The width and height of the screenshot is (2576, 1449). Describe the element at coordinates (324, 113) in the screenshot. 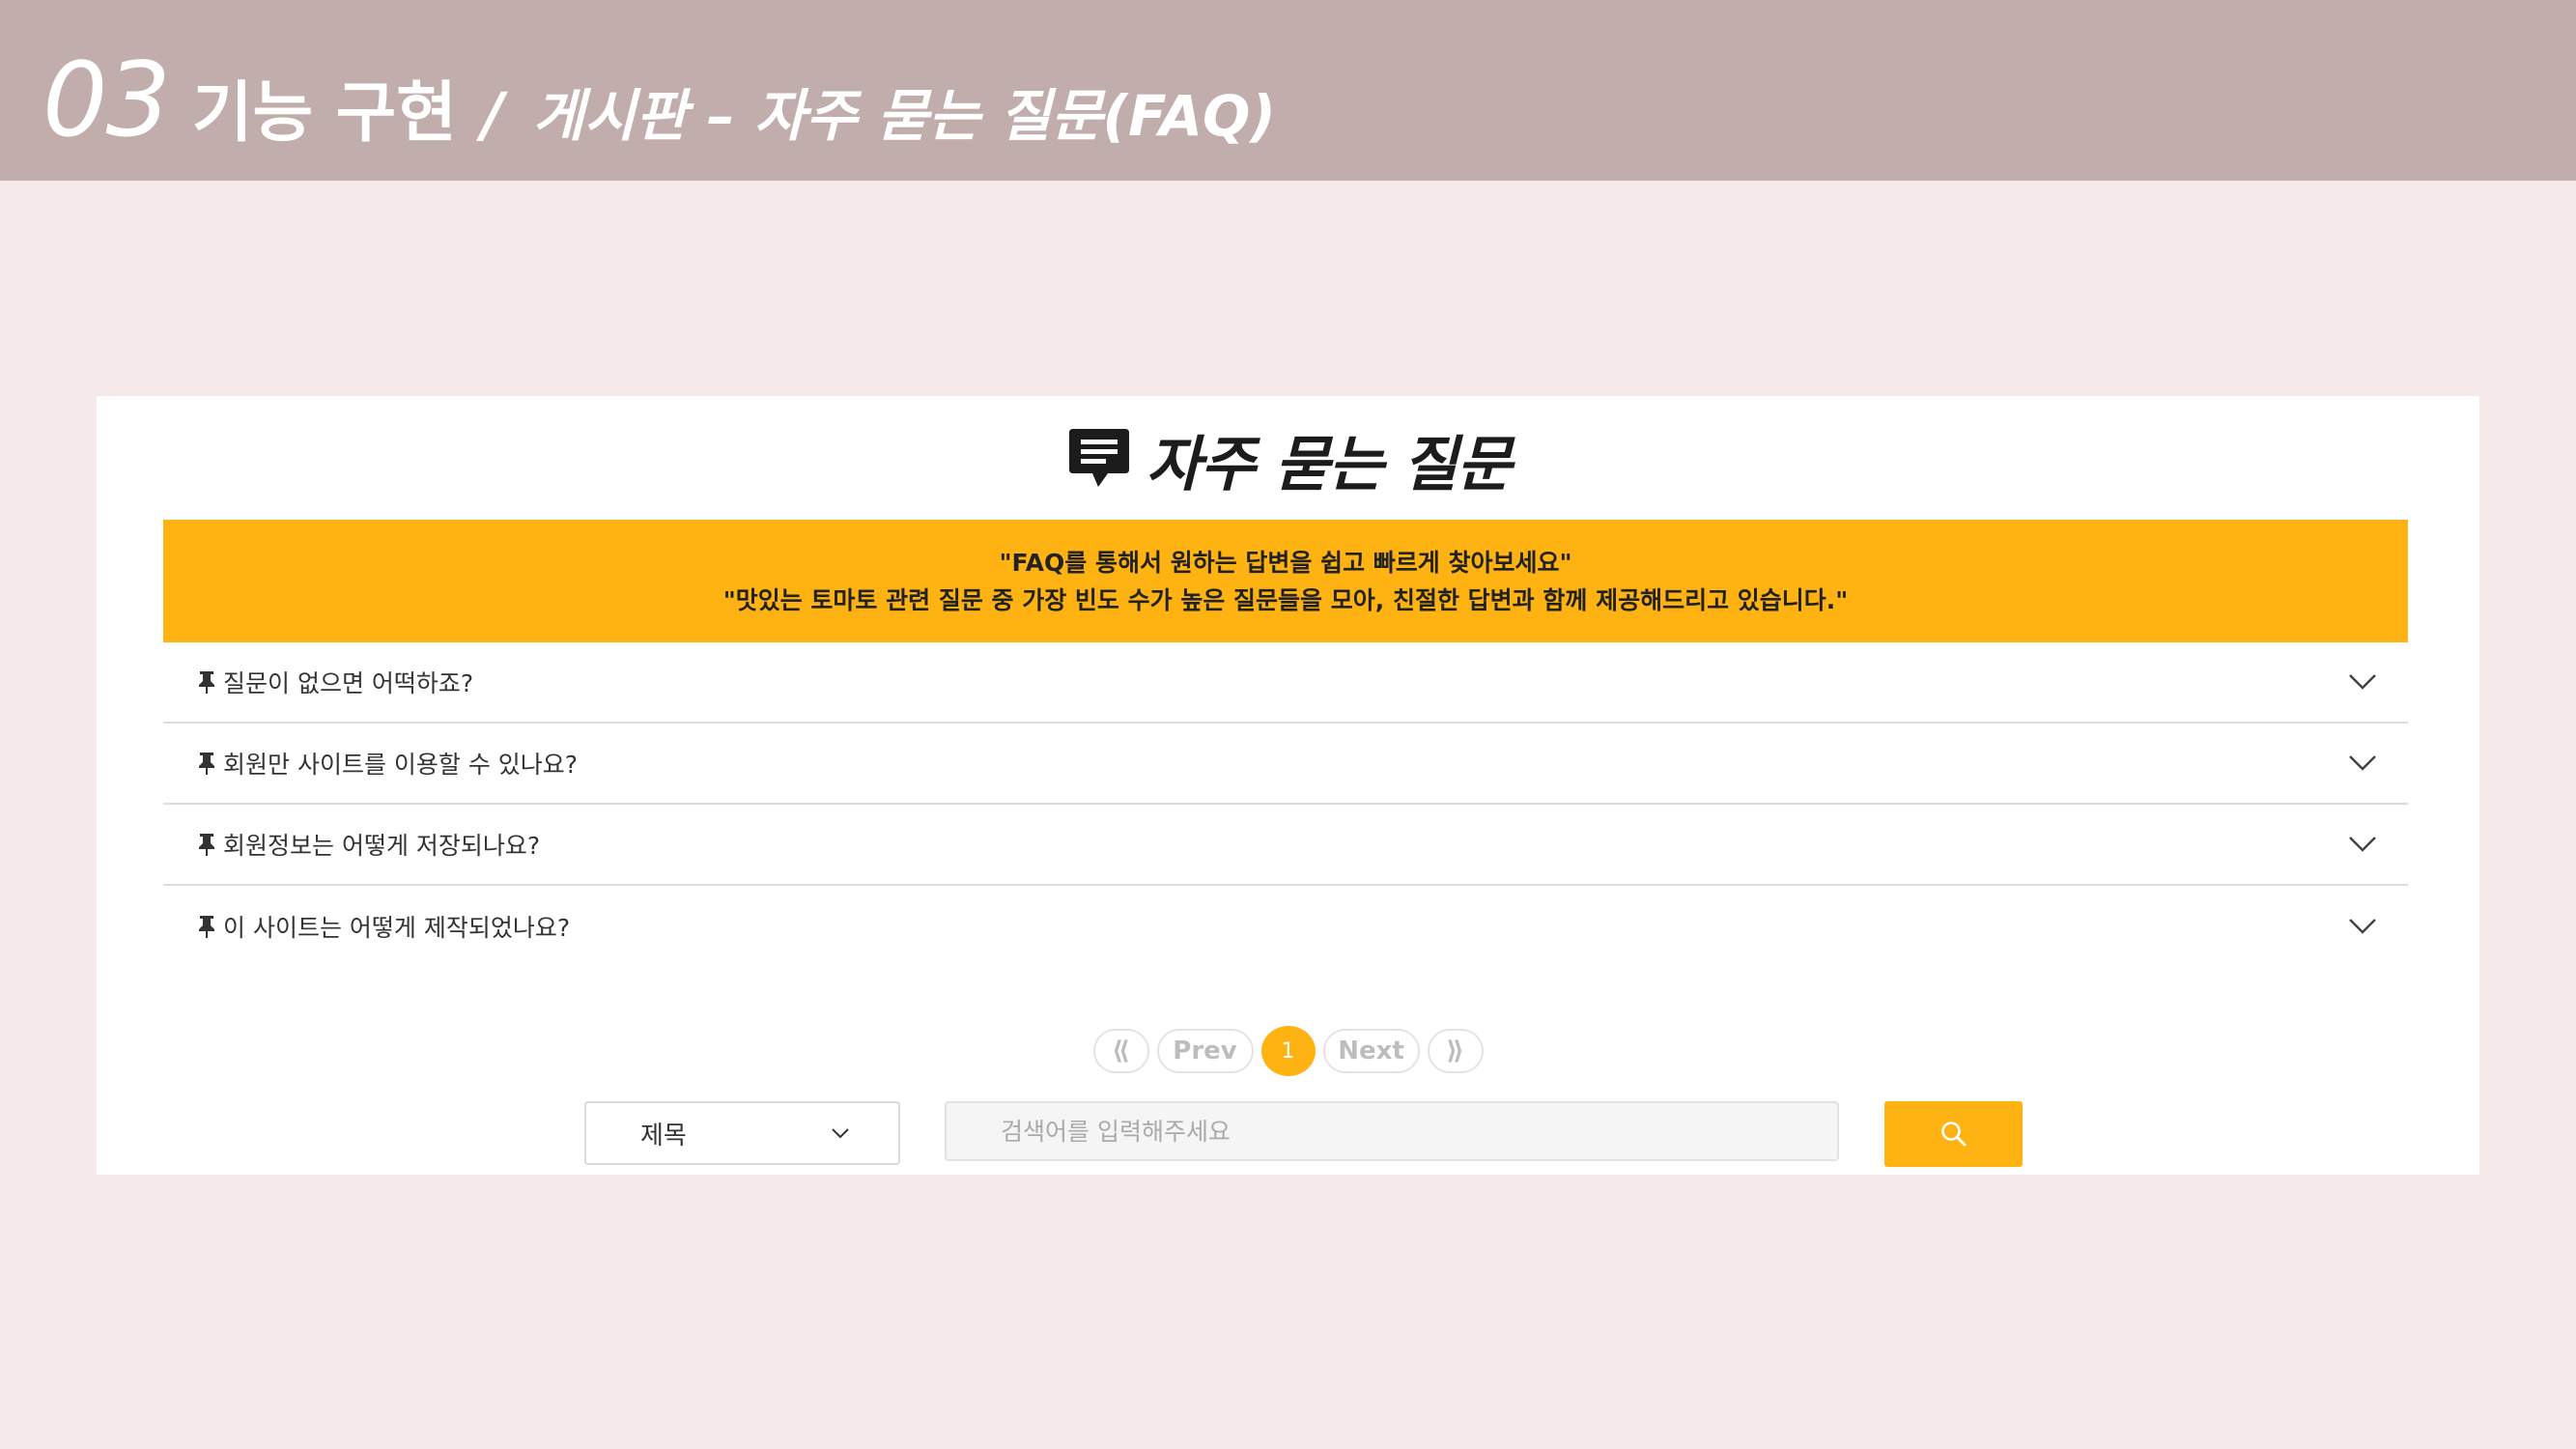

I see `section-title: 기능 구현` at that location.